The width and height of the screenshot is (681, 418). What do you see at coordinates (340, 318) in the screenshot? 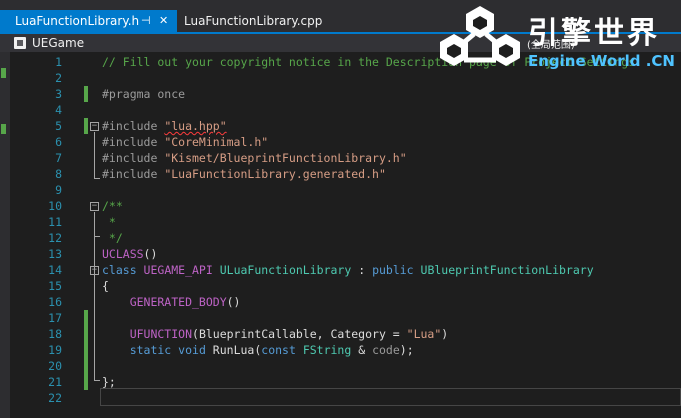
I see `code-line: 17` at bounding box center [340, 318].